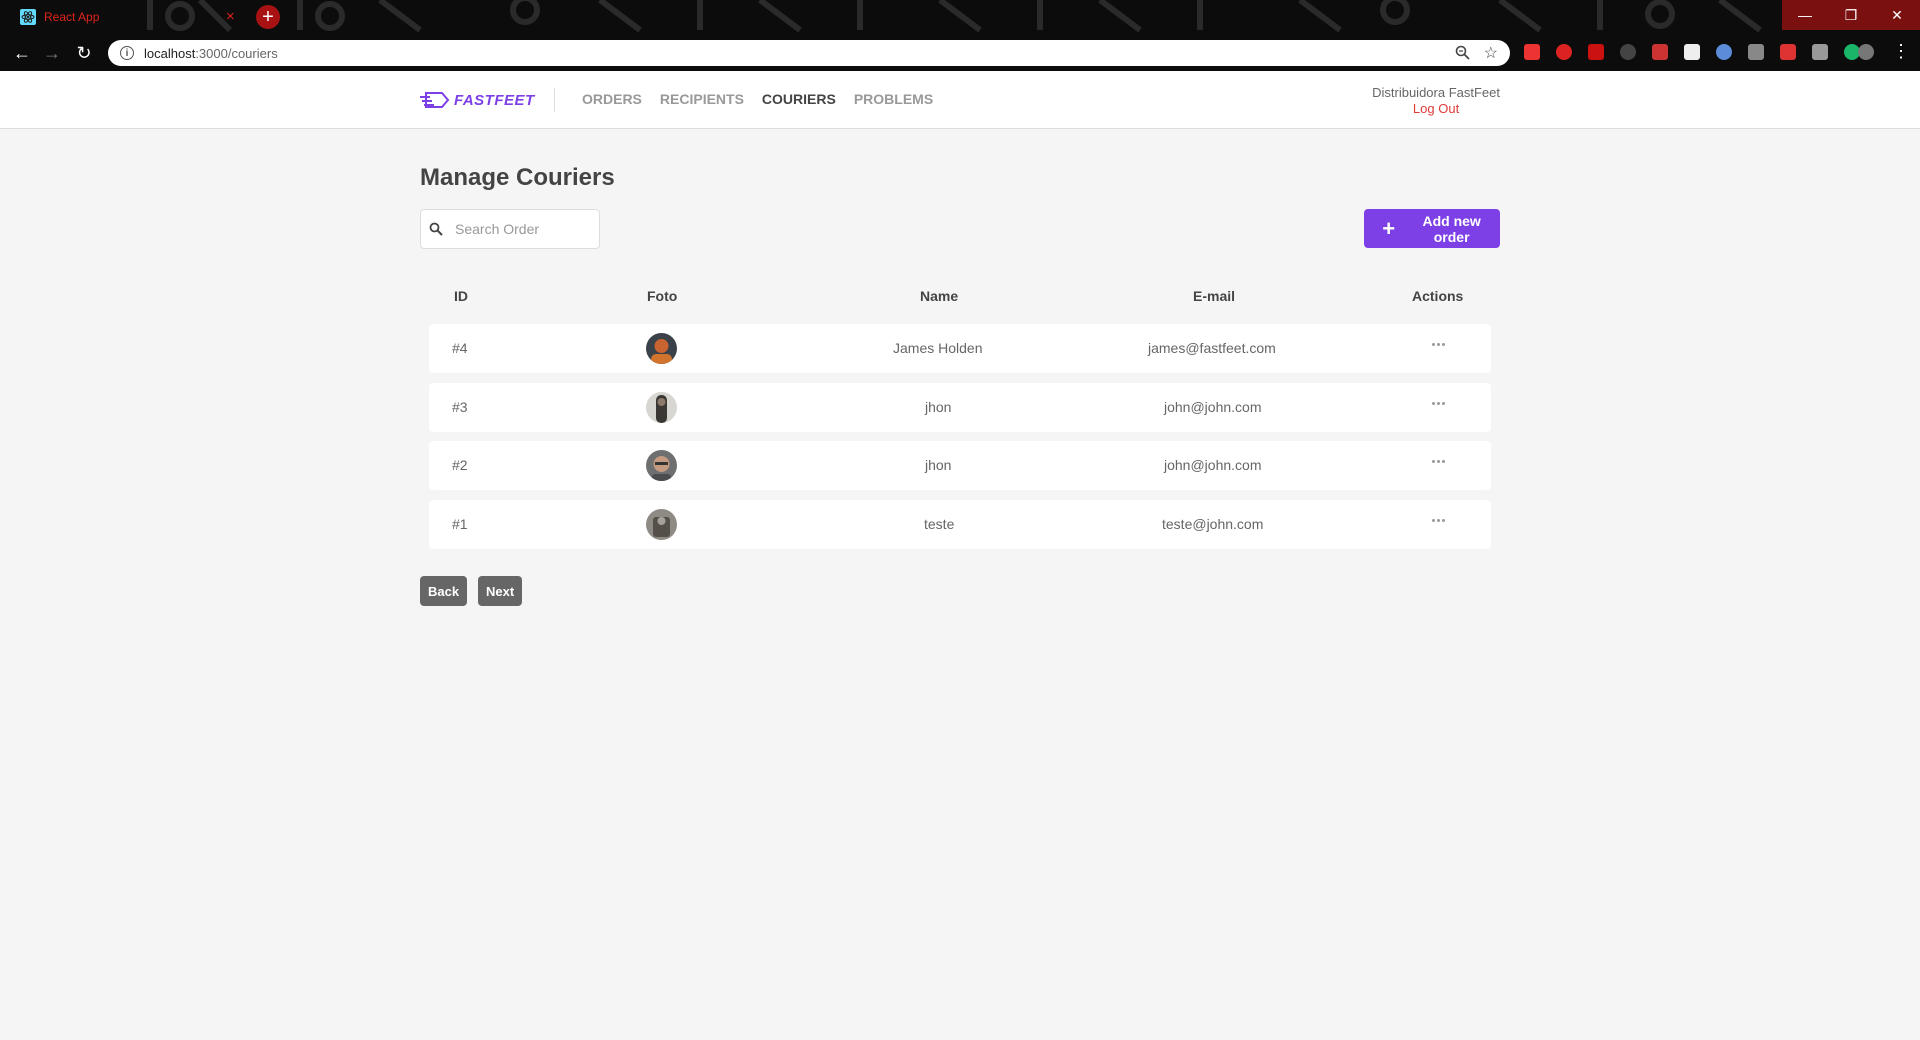  I want to click on courier-id: #2, so click(460, 465).